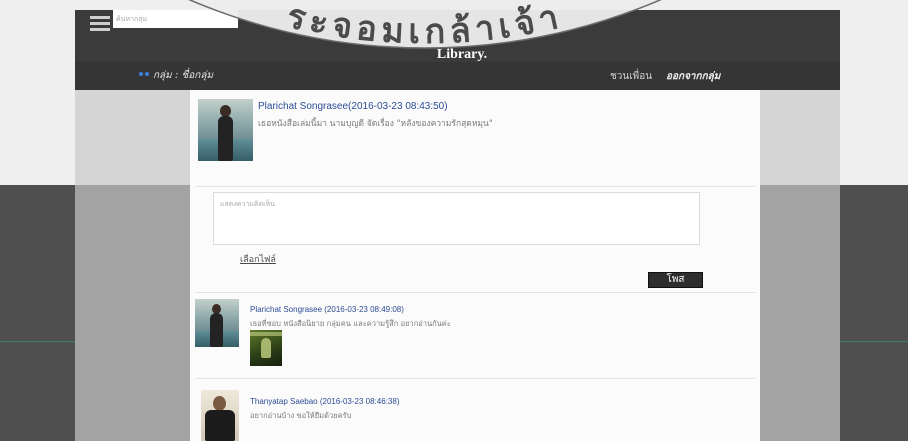 The height and width of the screenshot is (441, 908). I want to click on menu-button, so click(100, 23).